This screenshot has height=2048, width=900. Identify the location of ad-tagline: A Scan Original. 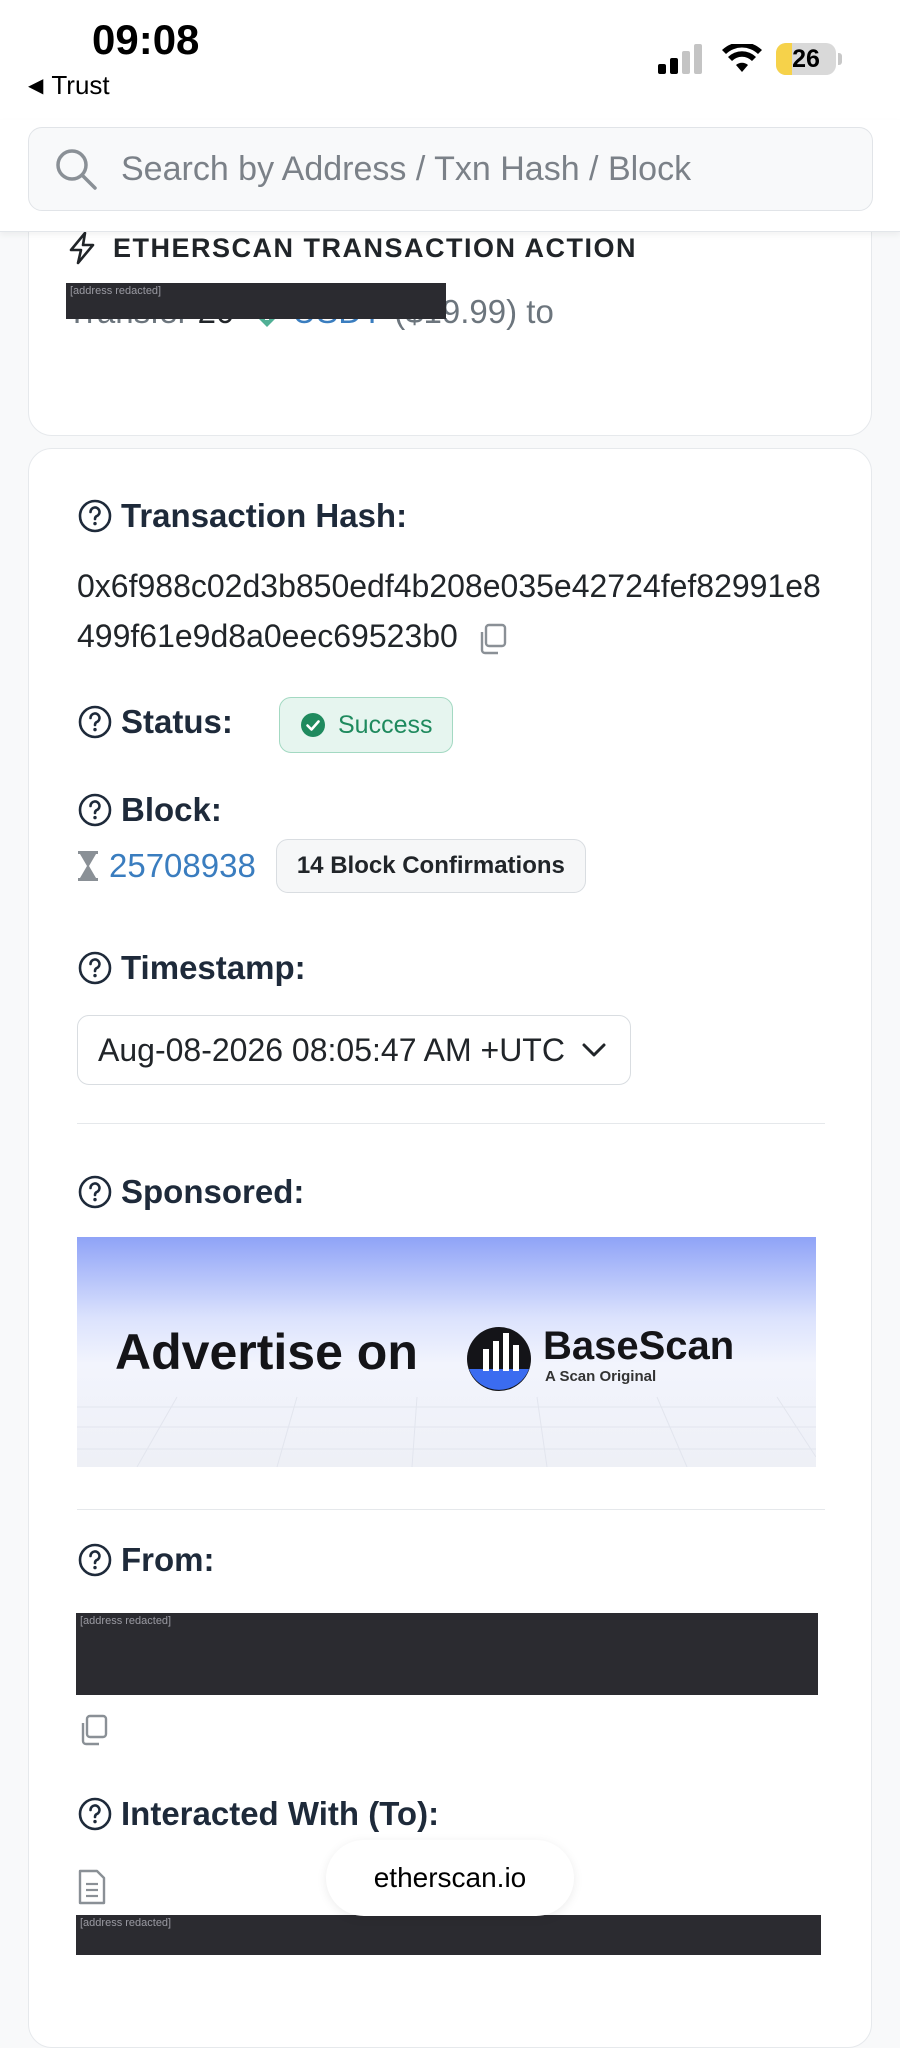
(600, 1376).